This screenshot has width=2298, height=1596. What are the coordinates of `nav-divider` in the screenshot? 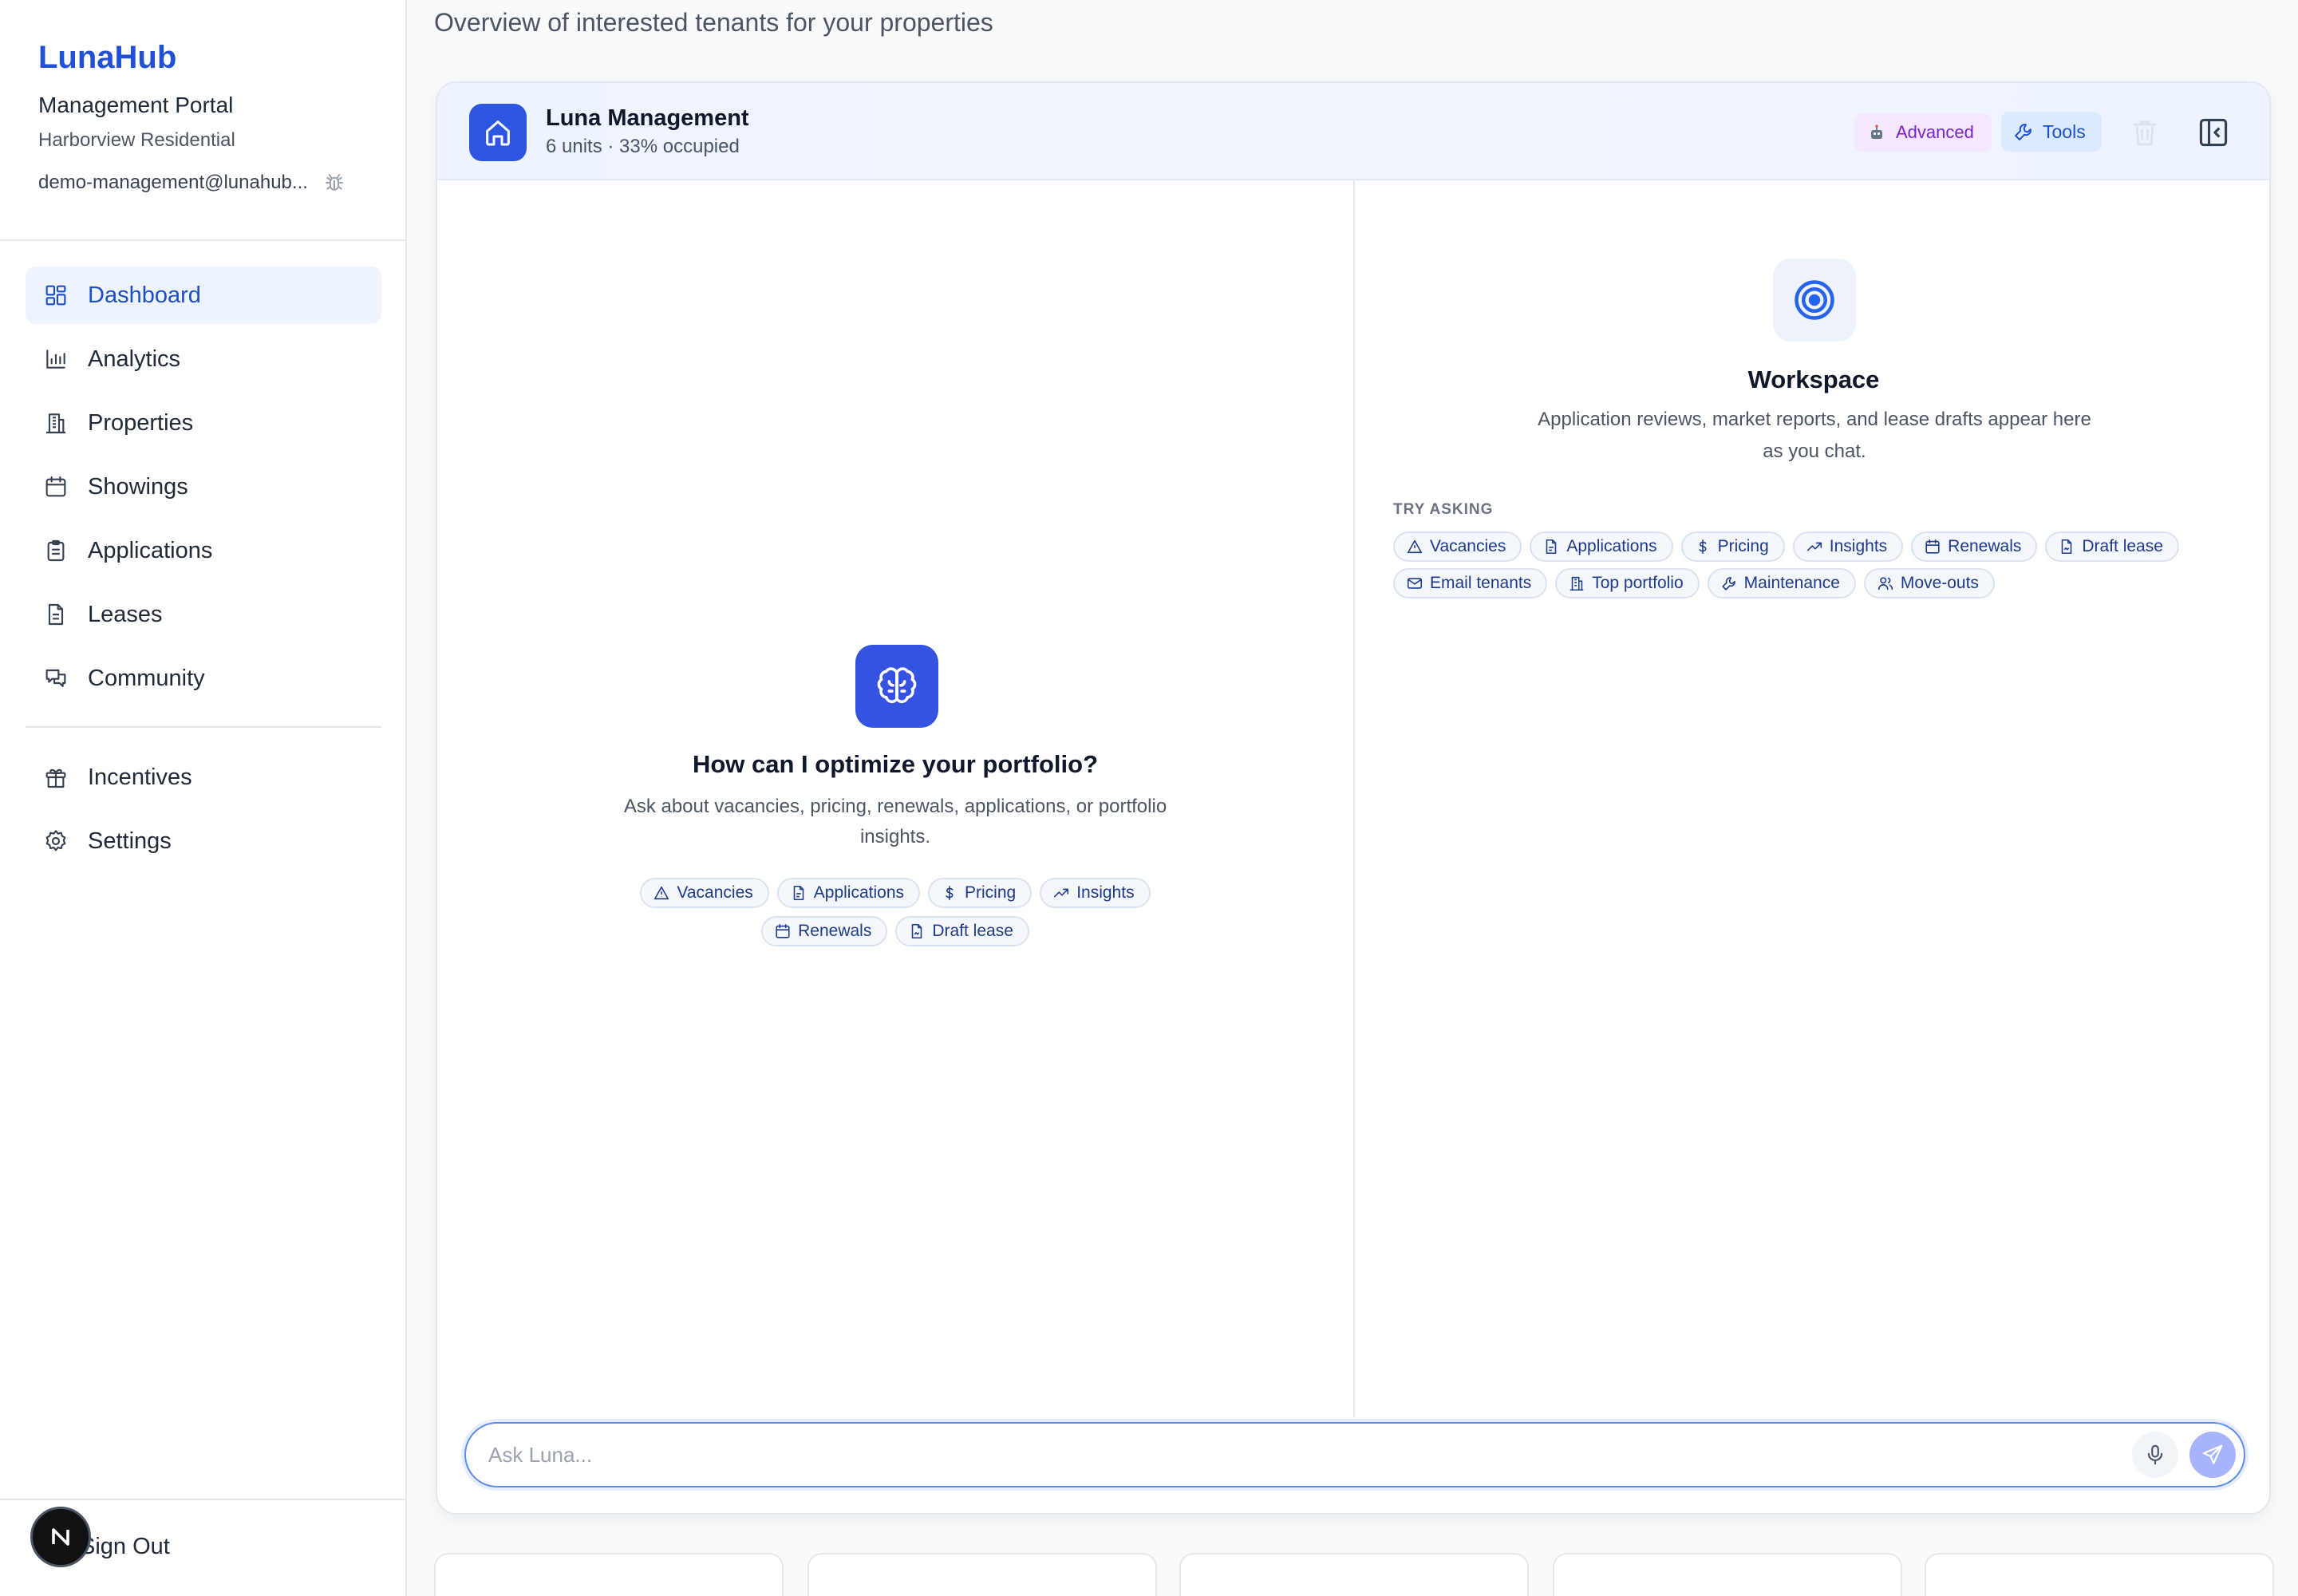 It's located at (204, 727).